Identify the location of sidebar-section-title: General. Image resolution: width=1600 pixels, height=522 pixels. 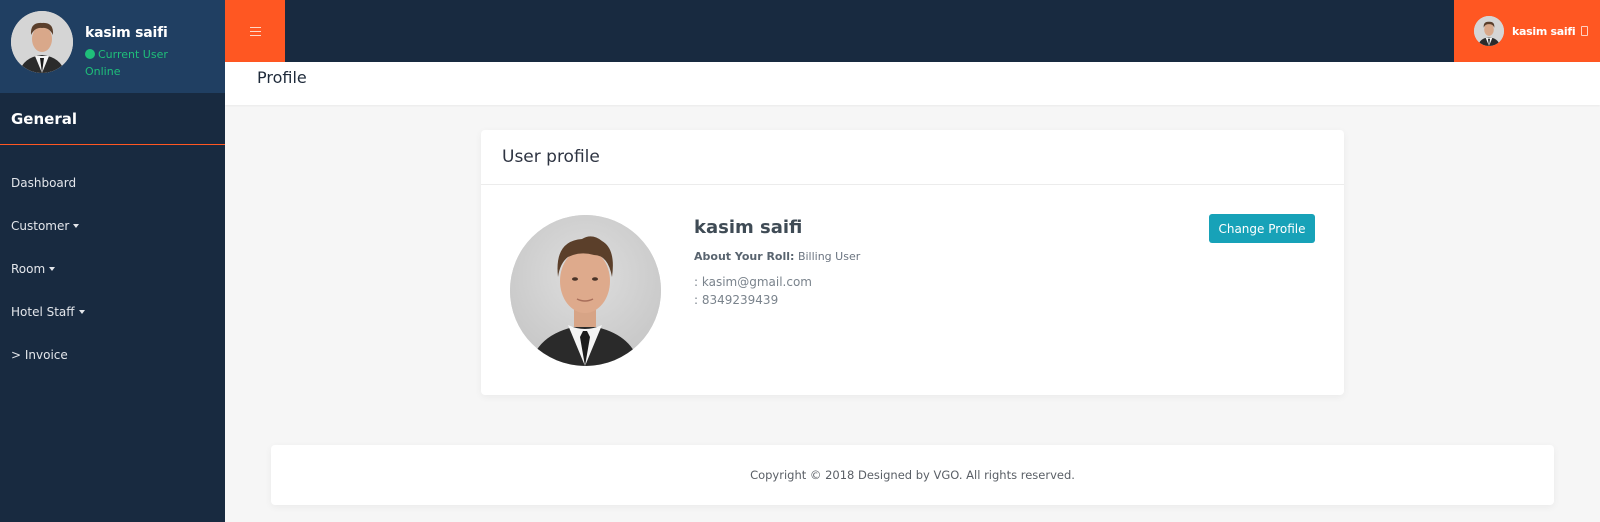
(44, 119).